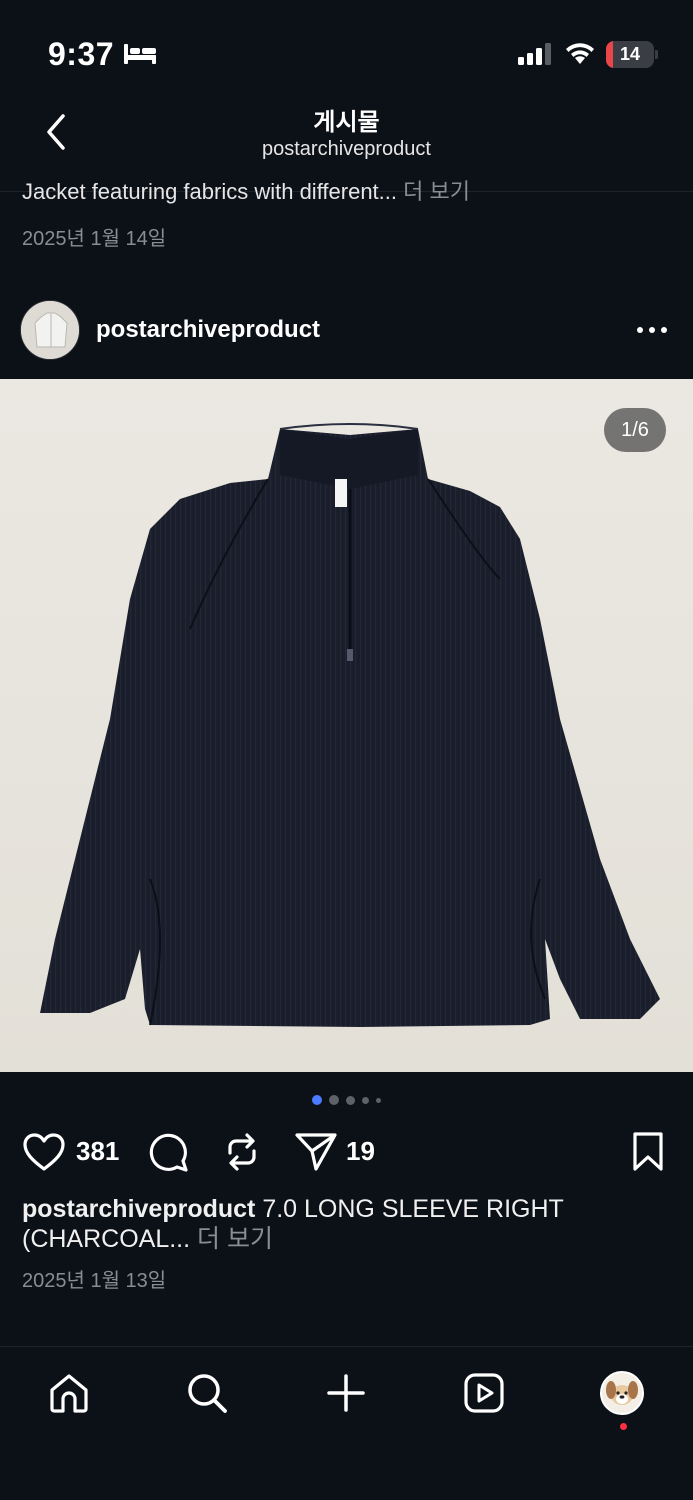  I want to click on nav-home, so click(69, 1393).